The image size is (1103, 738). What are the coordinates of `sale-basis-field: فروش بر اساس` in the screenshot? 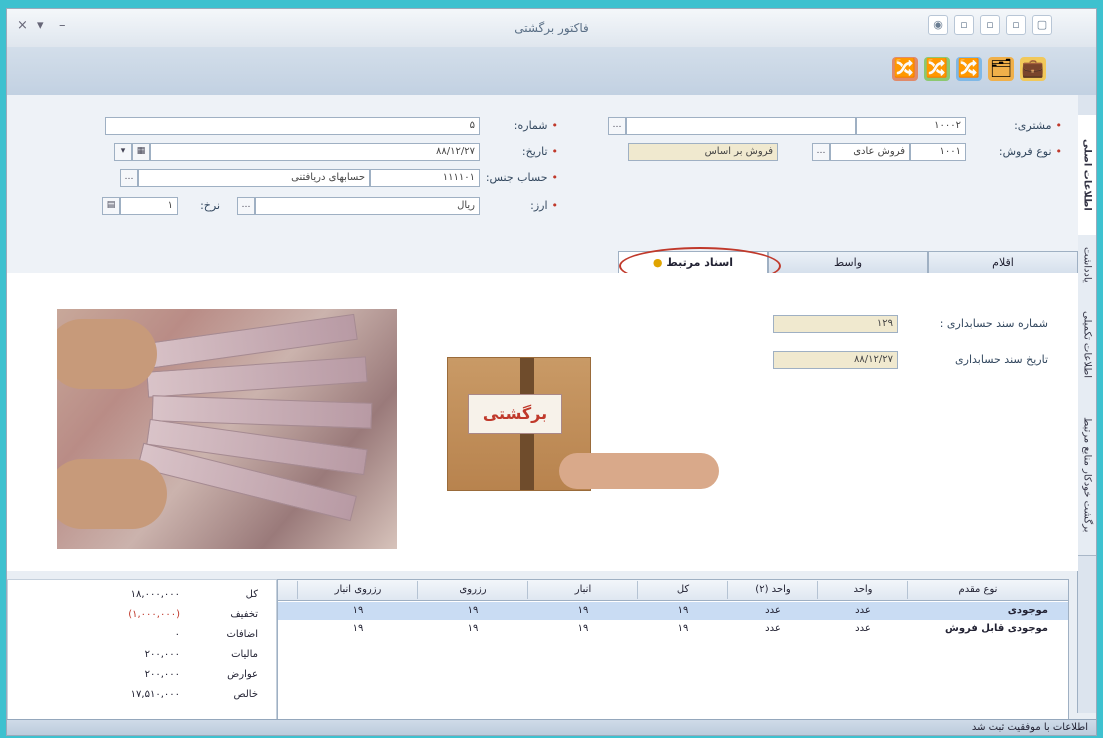 It's located at (703, 152).